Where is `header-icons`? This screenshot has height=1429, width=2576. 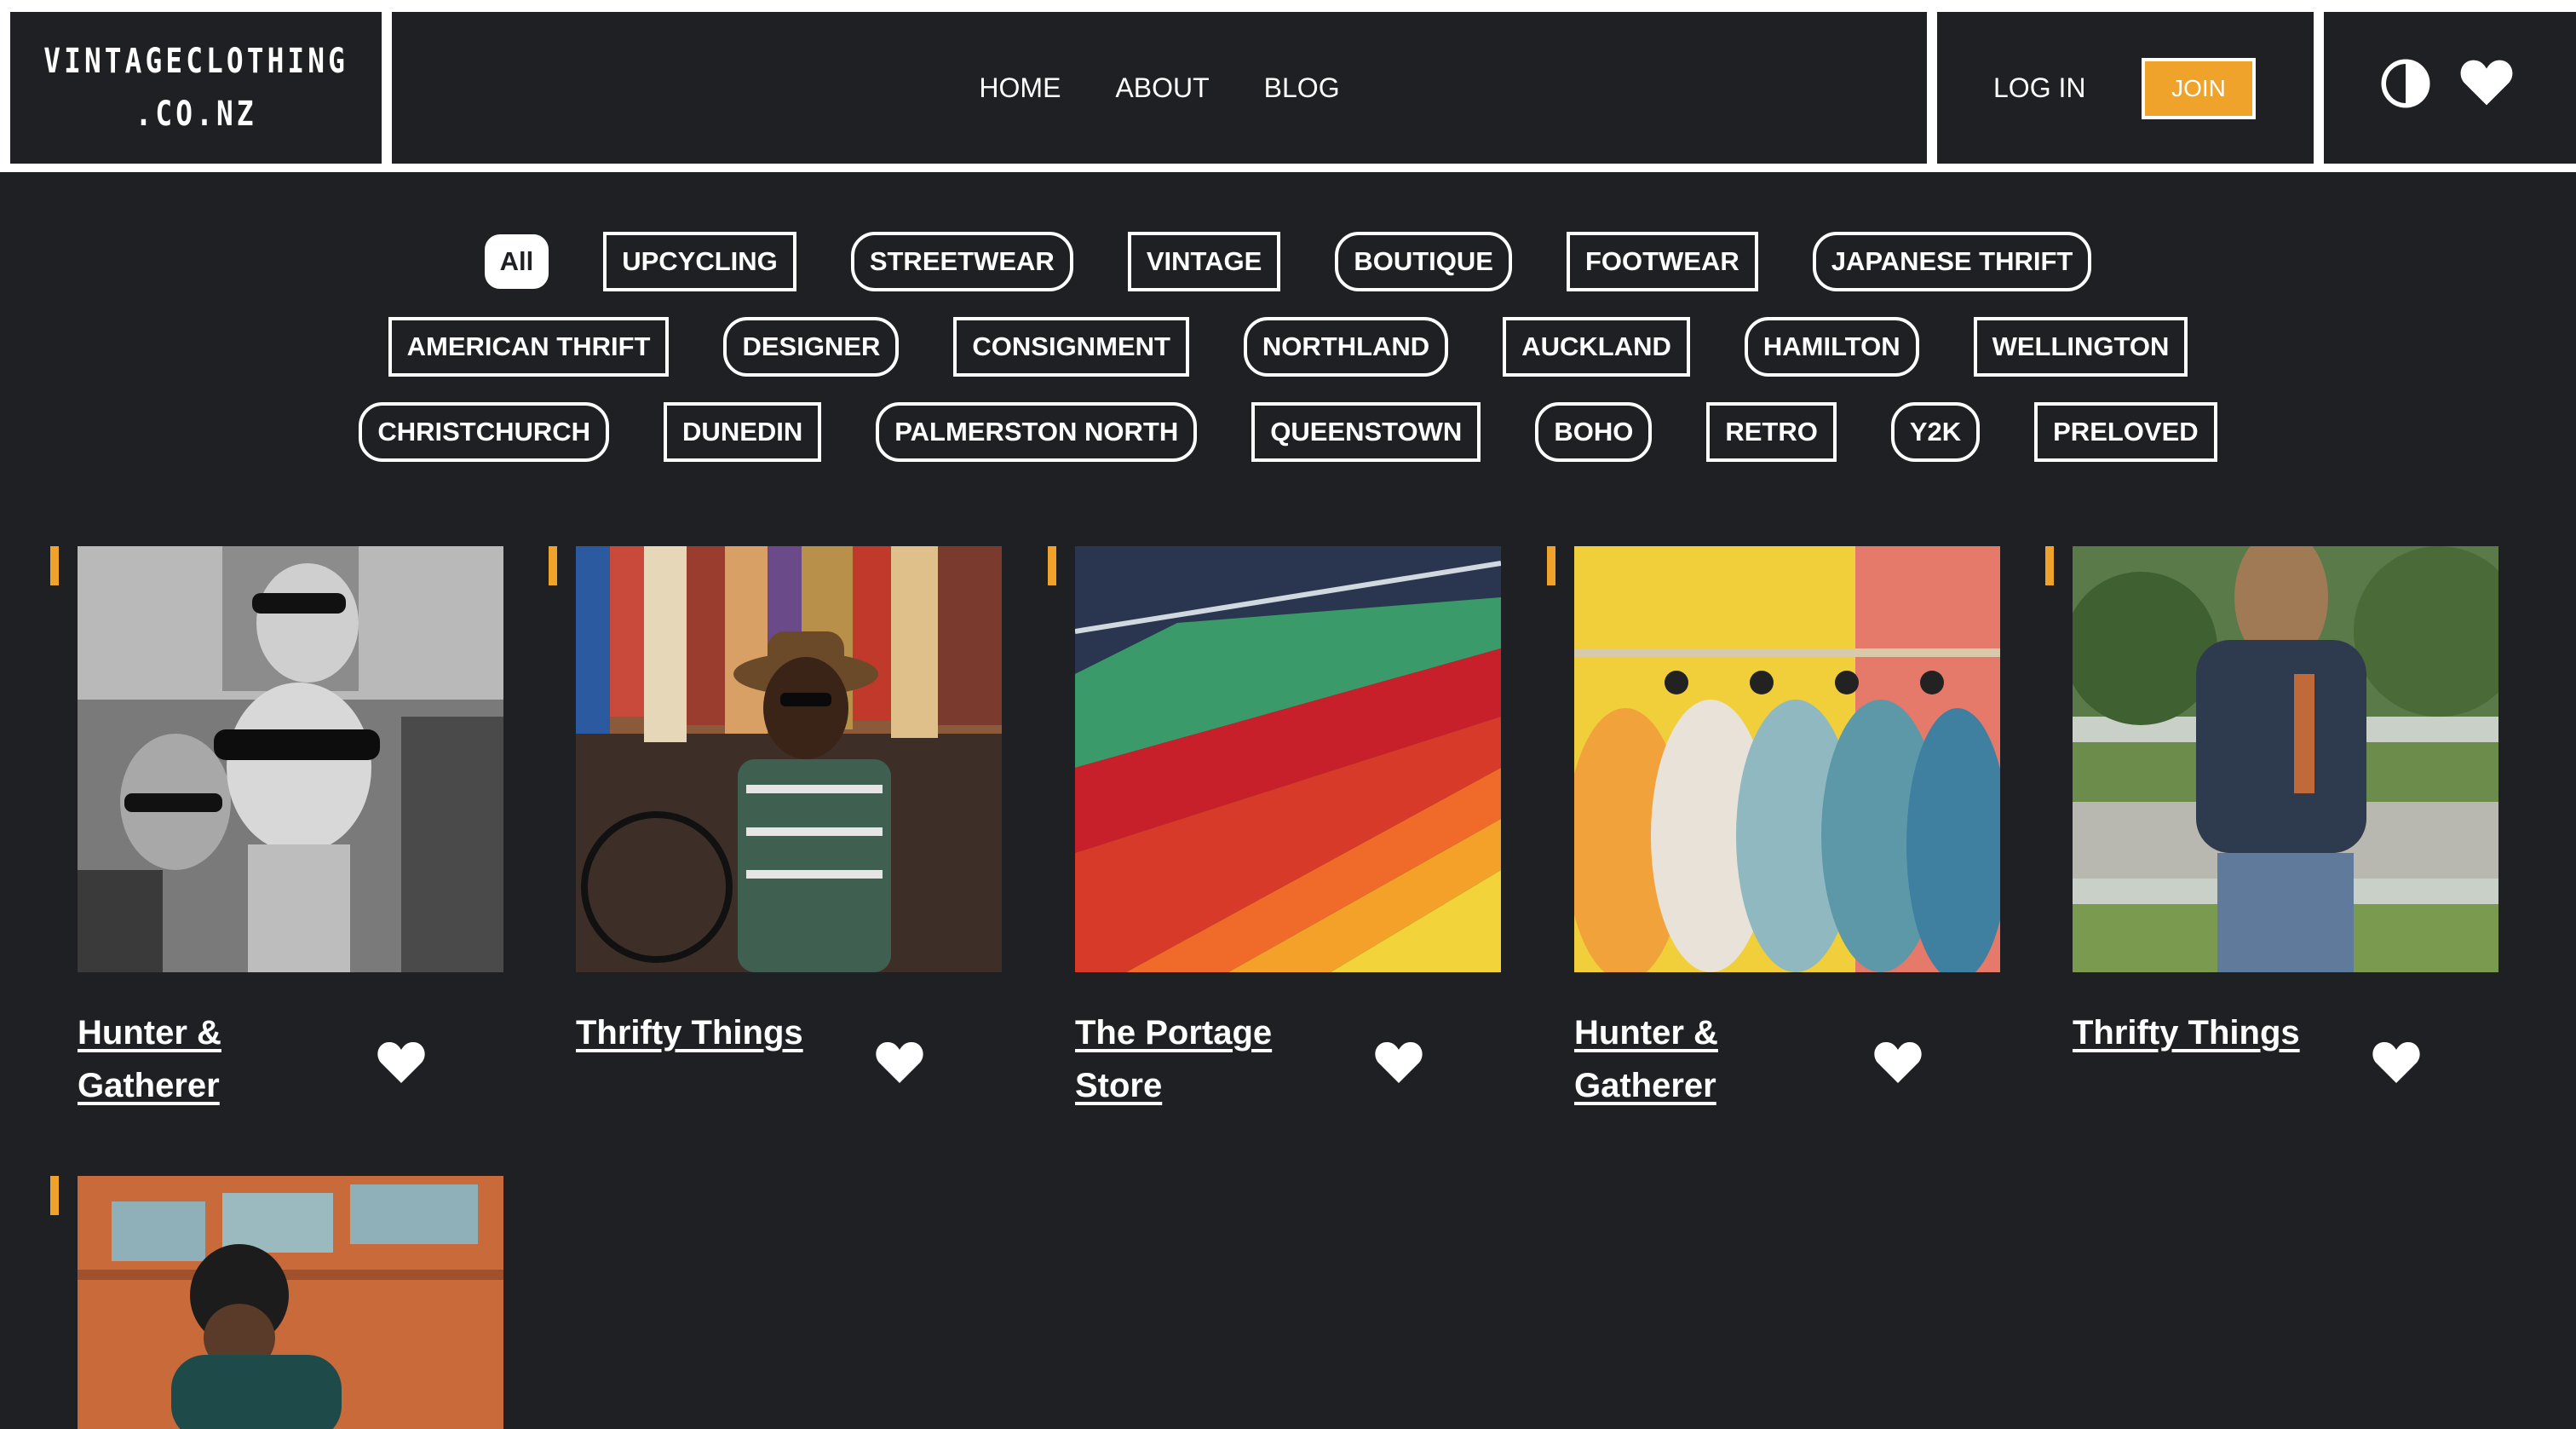 header-icons is located at coordinates (2450, 88).